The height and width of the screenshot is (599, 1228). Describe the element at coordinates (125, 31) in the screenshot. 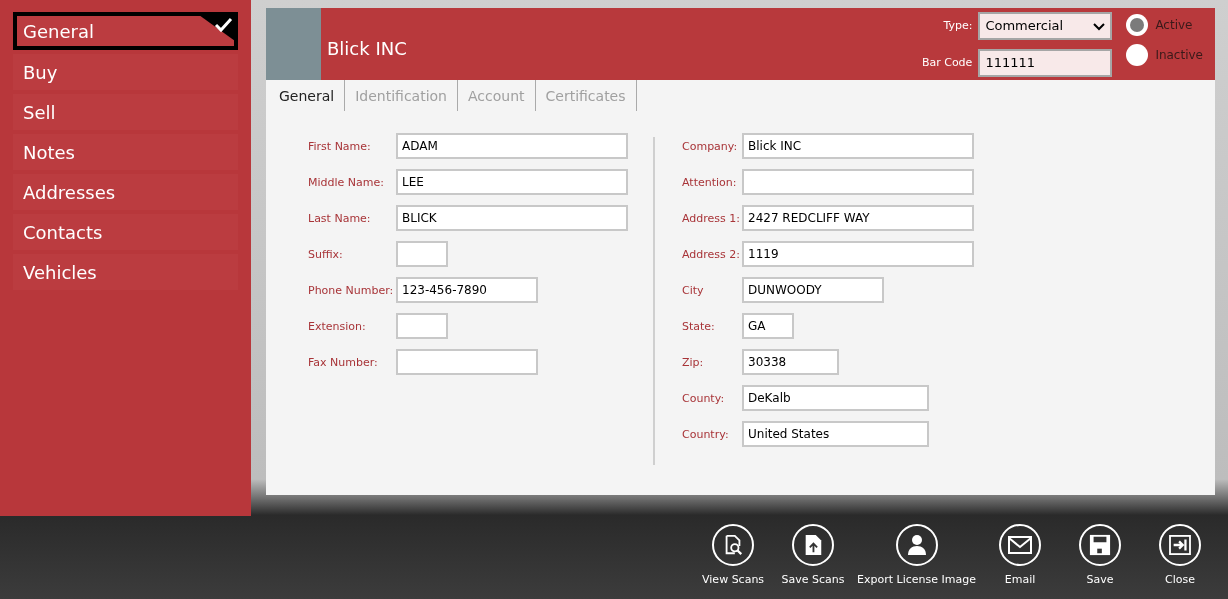

I see `sidebar-item: General` at that location.